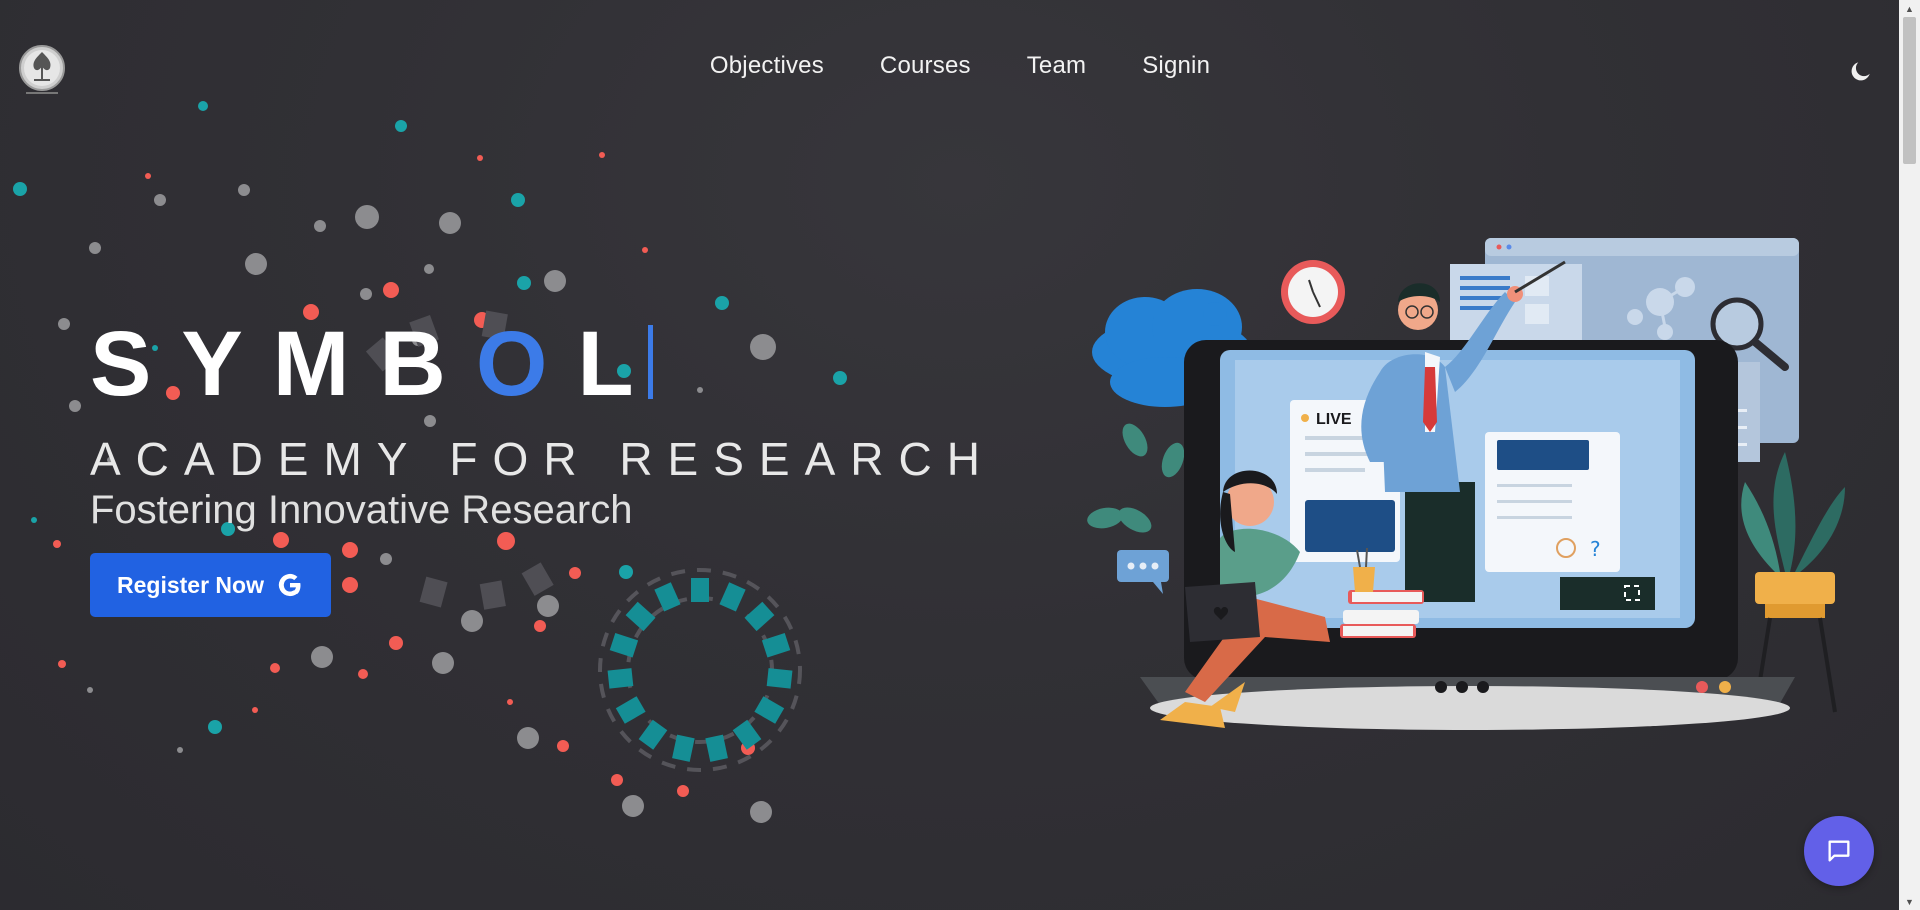 Image resolution: width=1920 pixels, height=910 pixels. What do you see at coordinates (289, 585) in the screenshot?
I see `google-icon` at bounding box center [289, 585].